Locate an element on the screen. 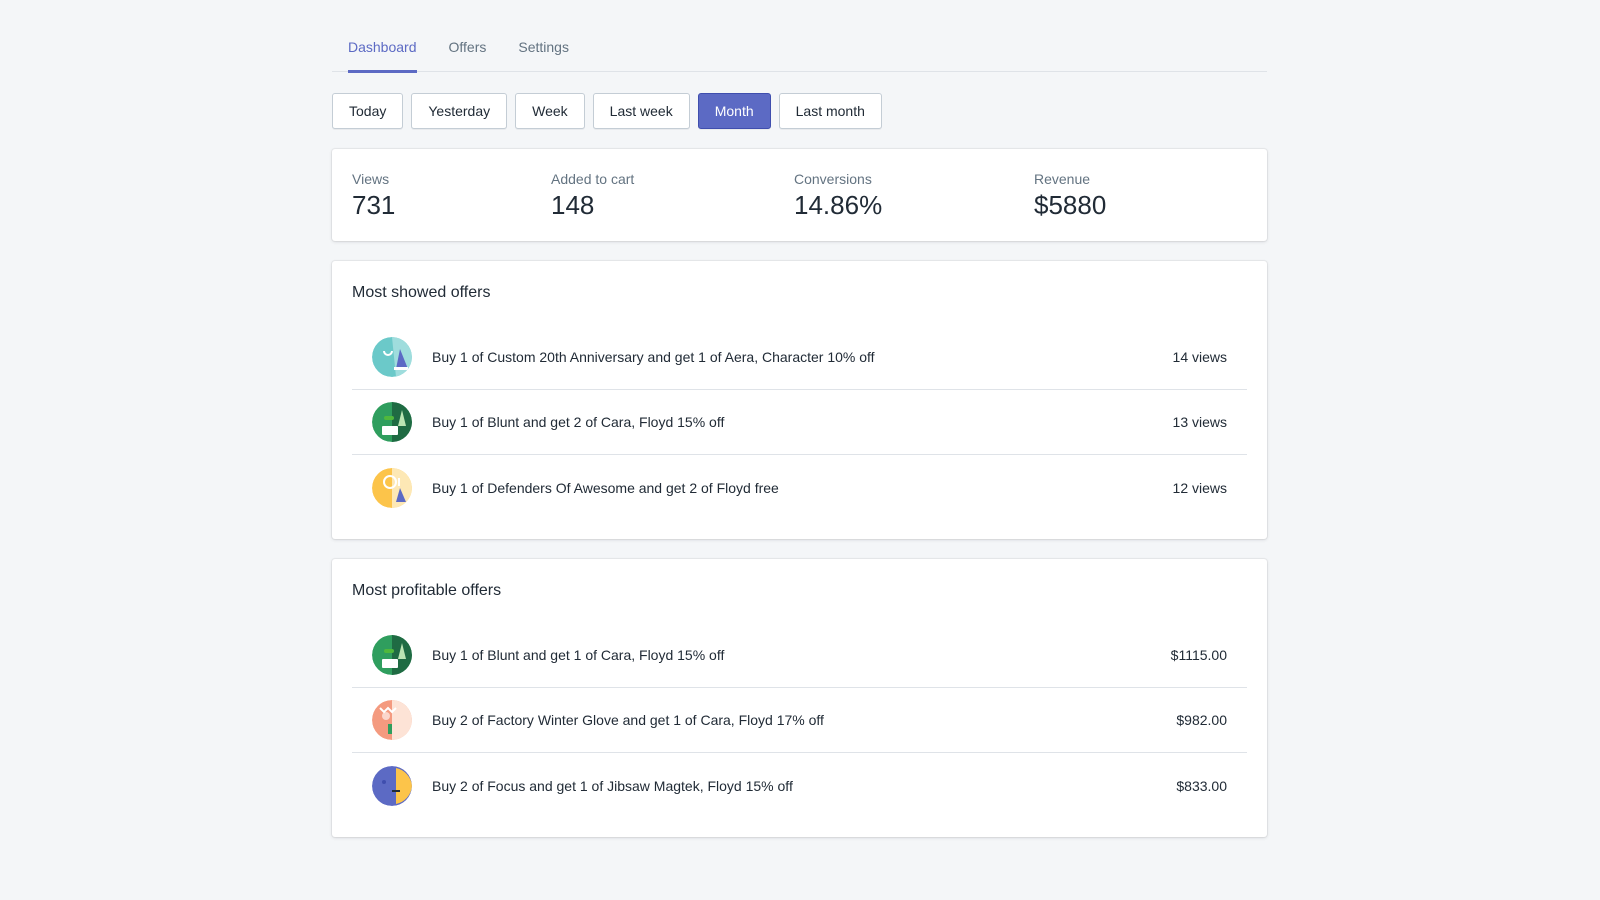  peach-avatar-icon is located at coordinates (392, 720).